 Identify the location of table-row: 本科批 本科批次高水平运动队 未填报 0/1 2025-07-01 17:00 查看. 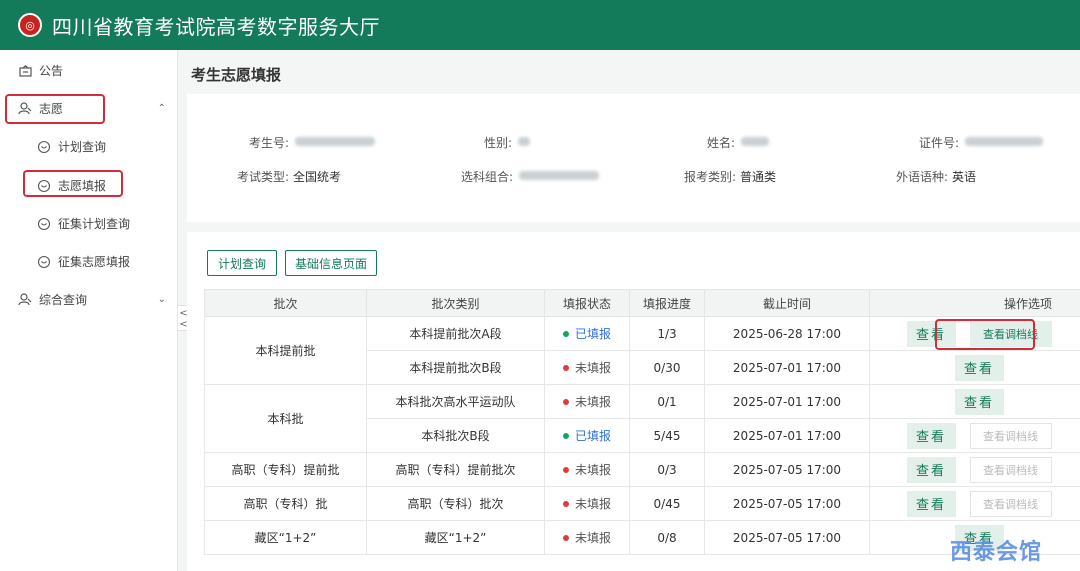
(642, 418).